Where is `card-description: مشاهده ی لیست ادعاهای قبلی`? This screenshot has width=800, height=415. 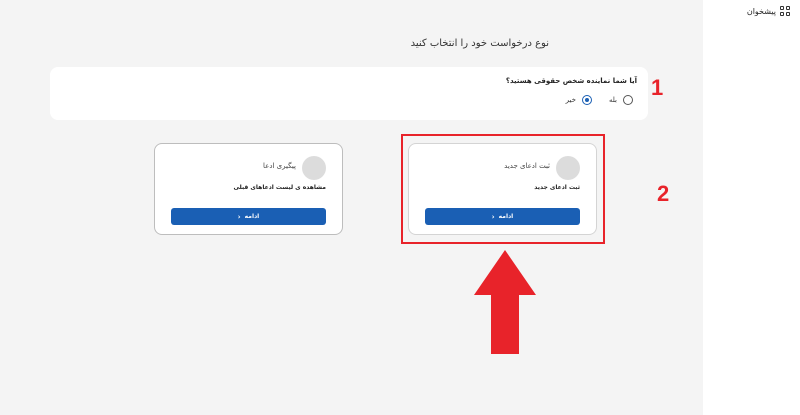
card-description: مشاهده ی لیست ادعاهای قبلی is located at coordinates (279, 187).